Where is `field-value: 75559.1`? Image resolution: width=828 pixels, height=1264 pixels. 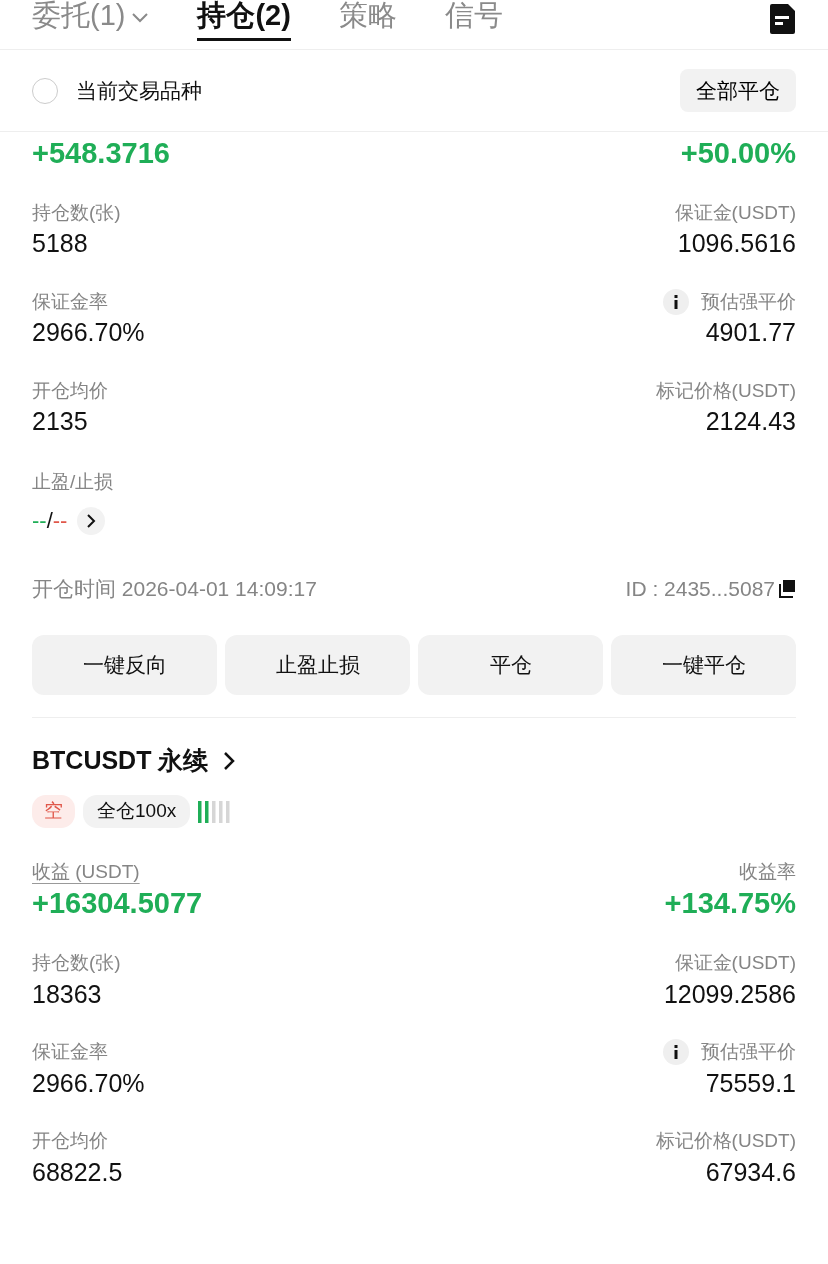 field-value: 75559.1 is located at coordinates (750, 1083).